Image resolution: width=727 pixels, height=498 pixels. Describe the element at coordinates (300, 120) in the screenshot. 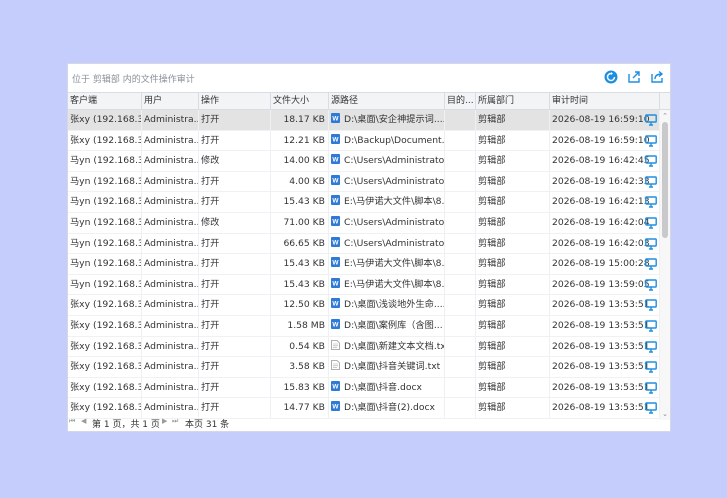

I see `cell-file-size: 18.17 KB` at that location.